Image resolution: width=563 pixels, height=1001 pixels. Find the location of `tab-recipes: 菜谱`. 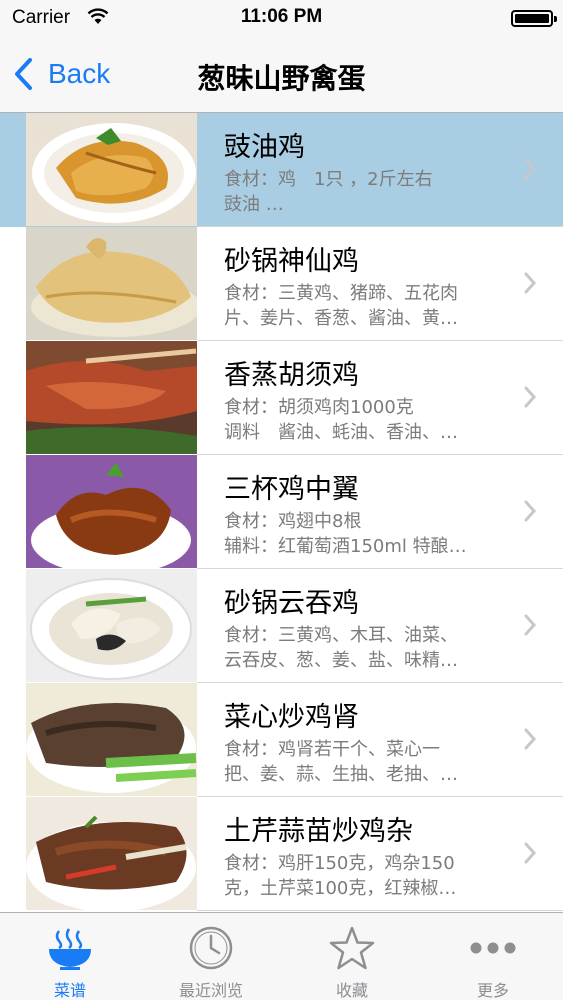

tab-recipes: 菜谱 is located at coordinates (70, 957).